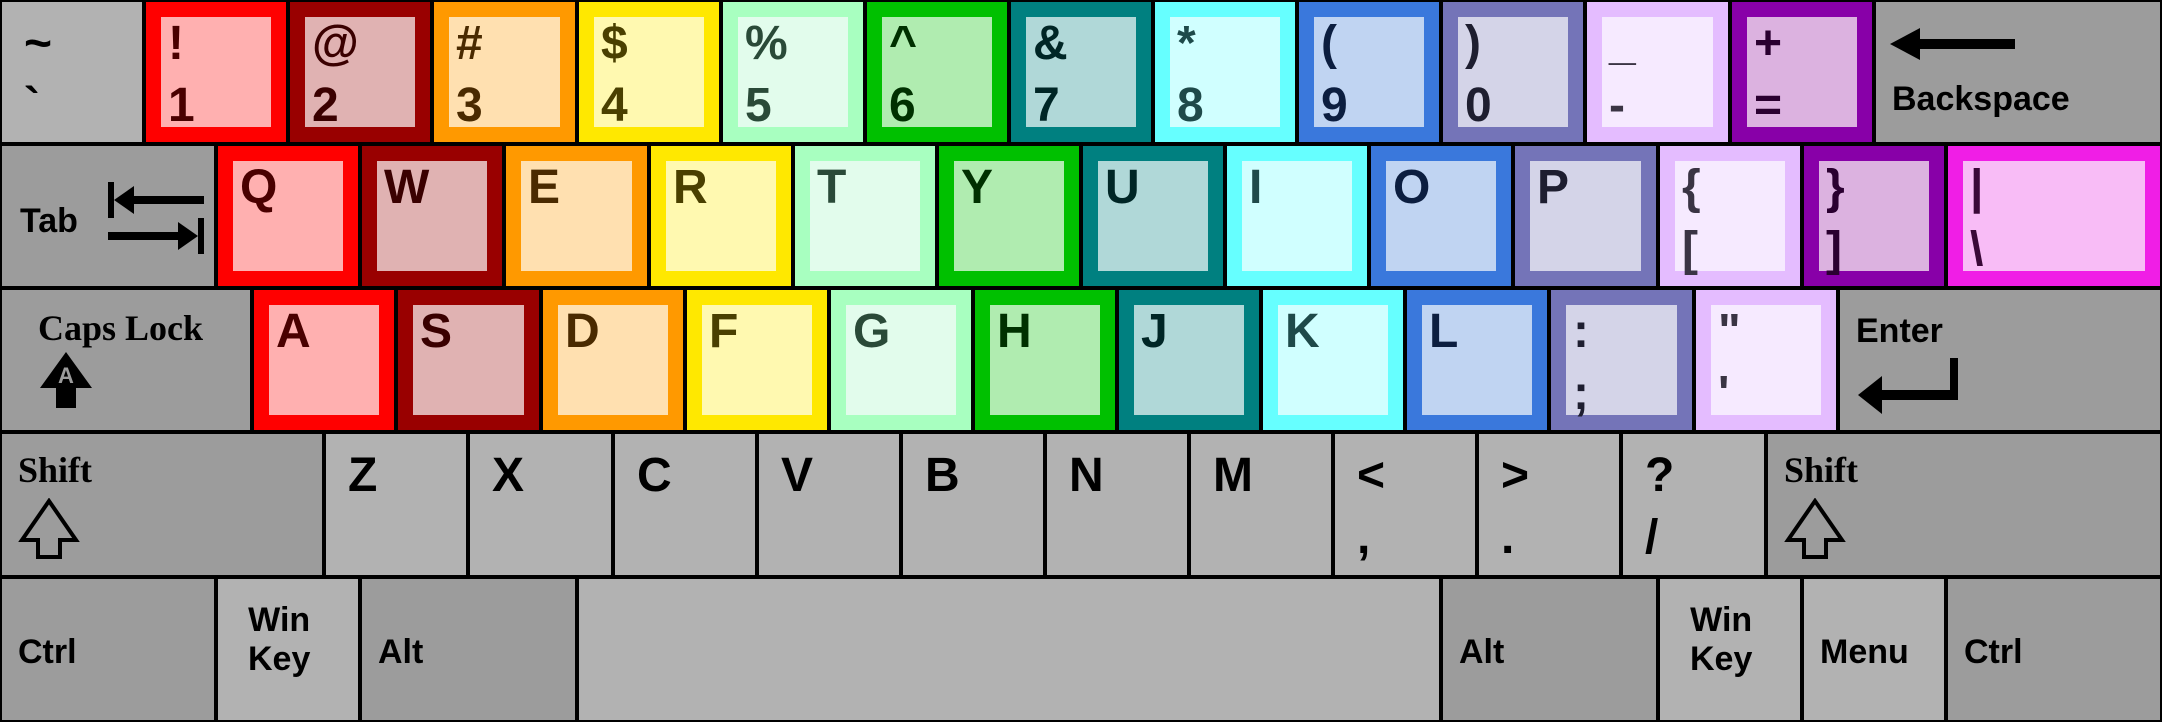  Describe the element at coordinates (1660, 475) in the screenshot. I see `key-legend-top: ?` at that location.